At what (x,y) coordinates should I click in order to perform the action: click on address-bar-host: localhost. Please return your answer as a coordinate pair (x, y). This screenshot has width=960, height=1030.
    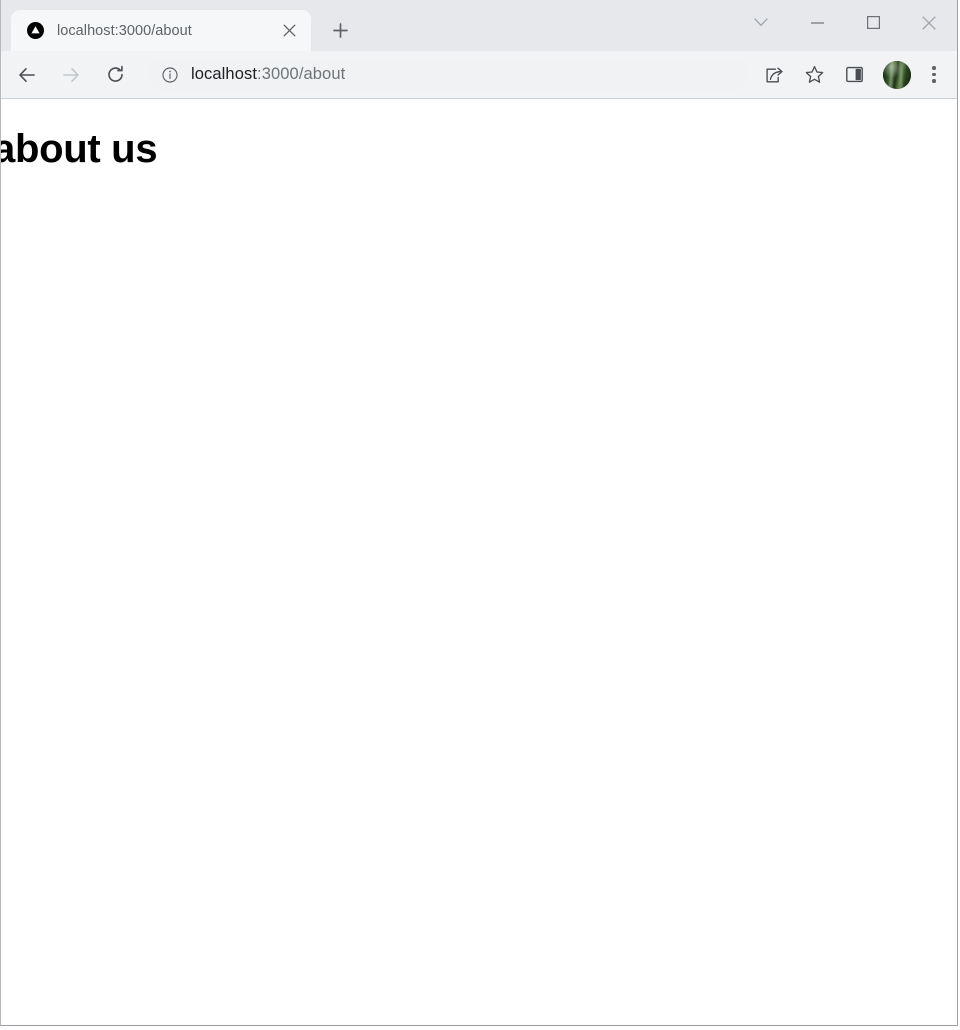
    Looking at the image, I should click on (224, 74).